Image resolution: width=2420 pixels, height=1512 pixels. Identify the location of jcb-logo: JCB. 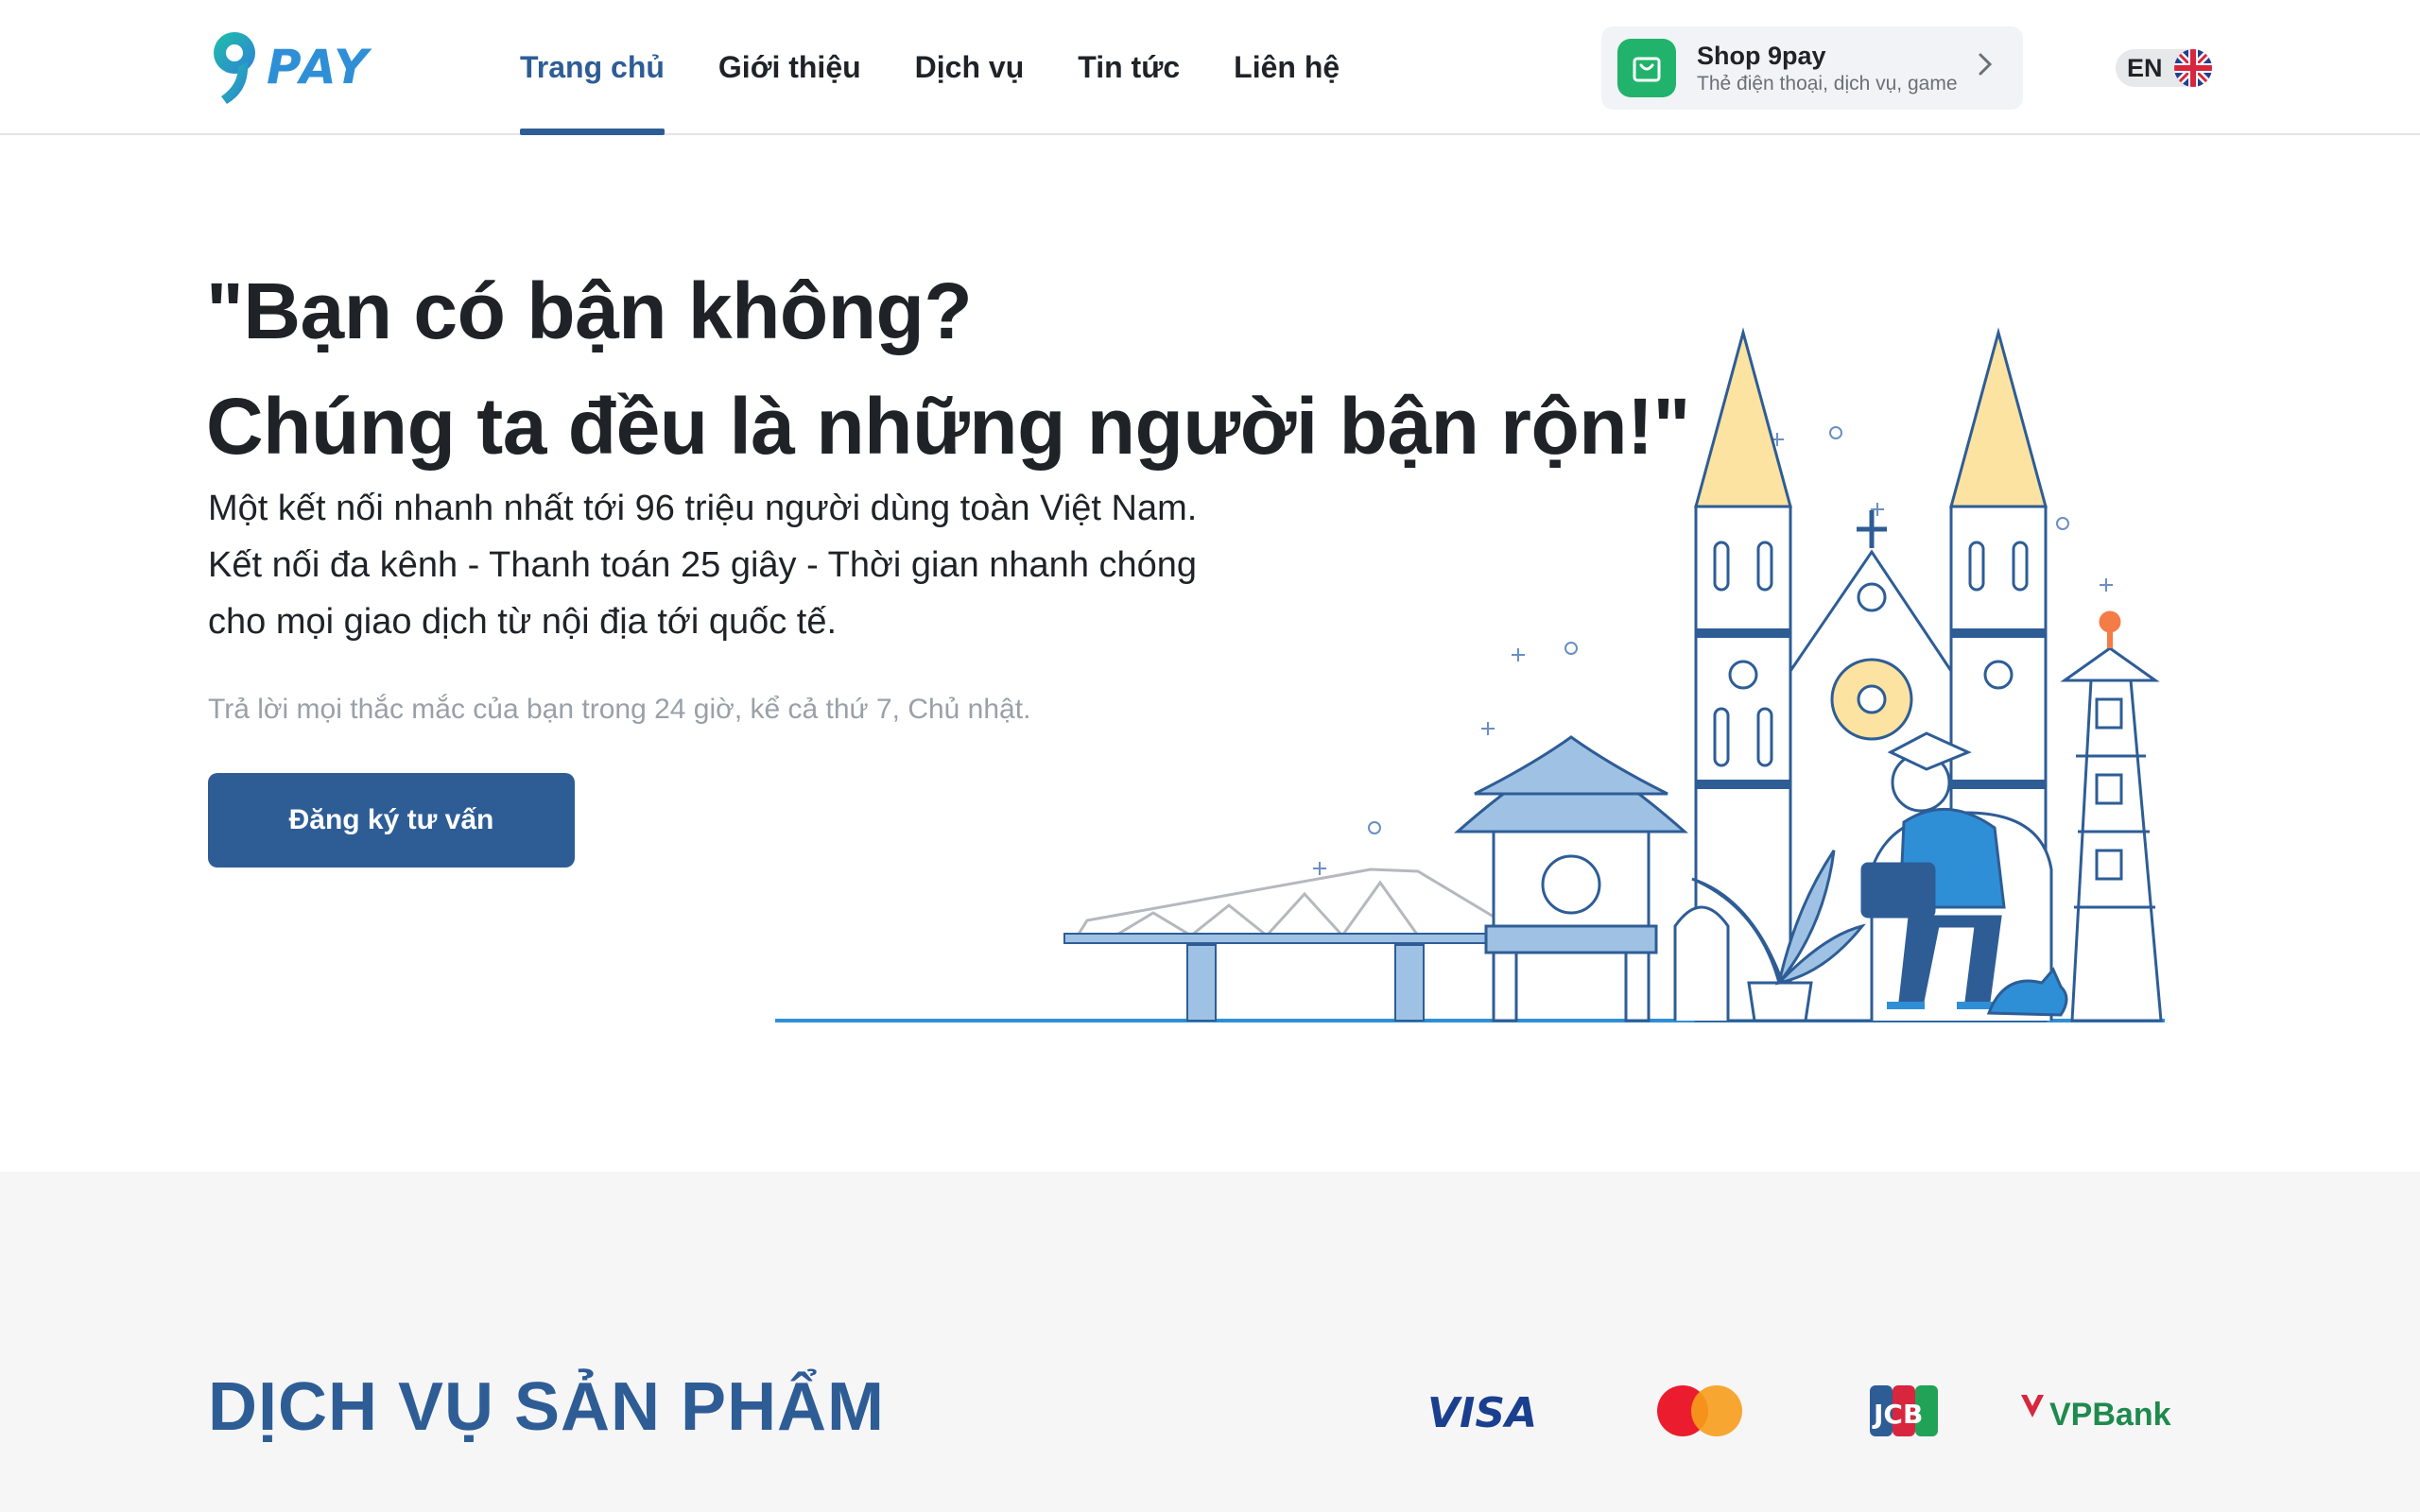
(1904, 1410).